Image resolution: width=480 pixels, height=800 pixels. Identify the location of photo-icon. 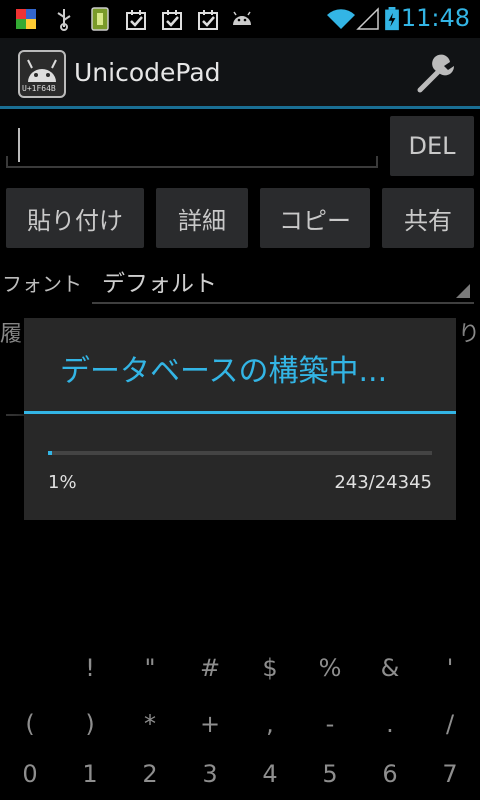
(26, 19).